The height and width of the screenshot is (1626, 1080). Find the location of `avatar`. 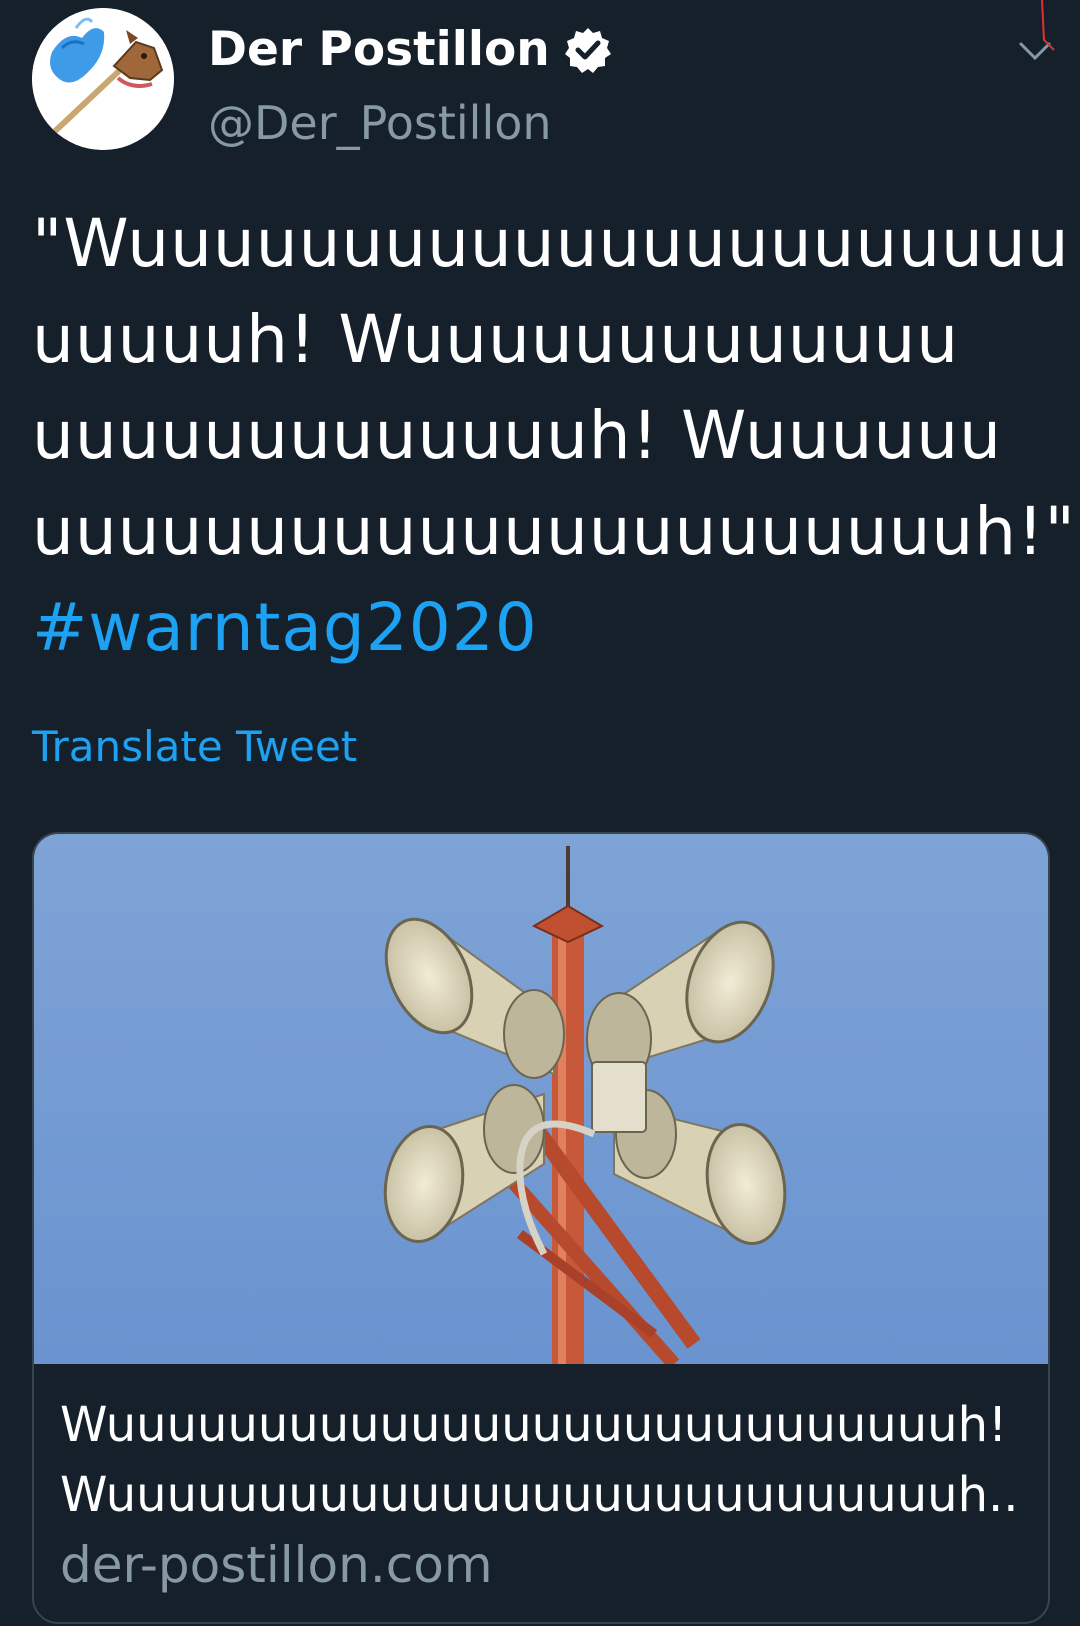

avatar is located at coordinates (103, 79).